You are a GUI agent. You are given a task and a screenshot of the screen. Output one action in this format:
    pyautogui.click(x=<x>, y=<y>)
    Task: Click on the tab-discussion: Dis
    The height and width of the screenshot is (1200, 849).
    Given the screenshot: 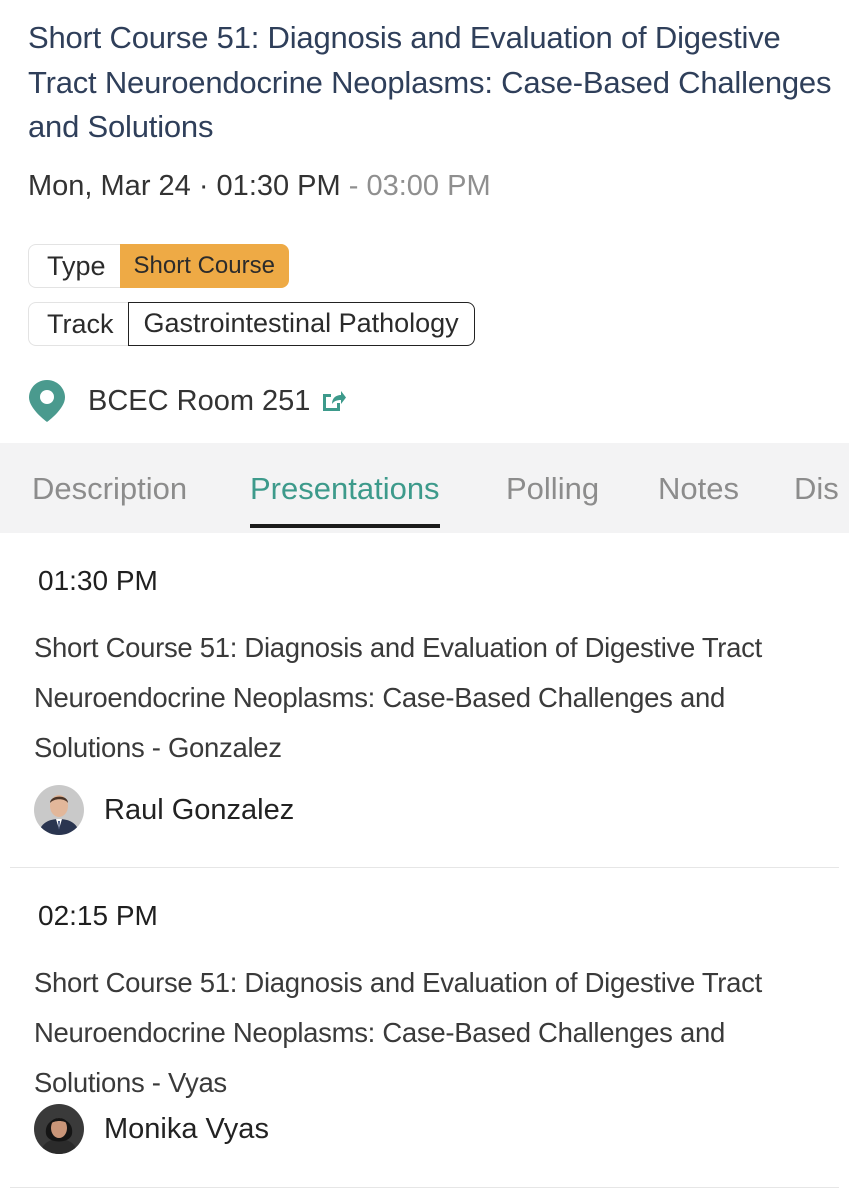 What is the action you would take?
    pyautogui.click(x=816, y=488)
    